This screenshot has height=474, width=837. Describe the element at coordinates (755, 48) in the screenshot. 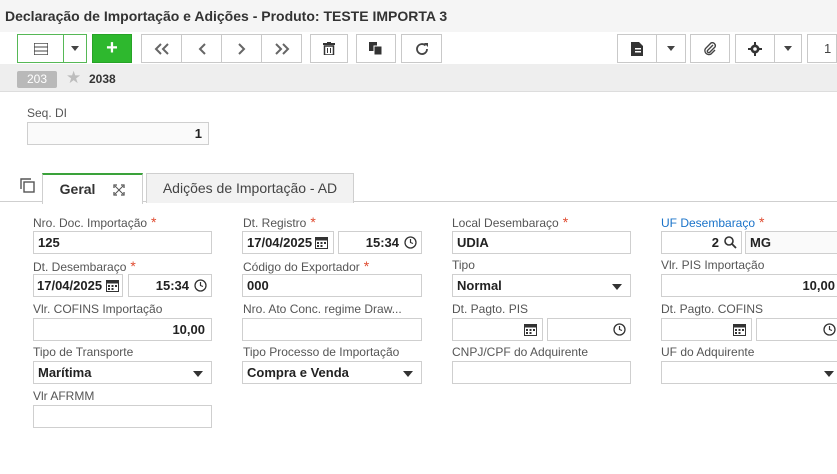

I see `settings-button` at that location.